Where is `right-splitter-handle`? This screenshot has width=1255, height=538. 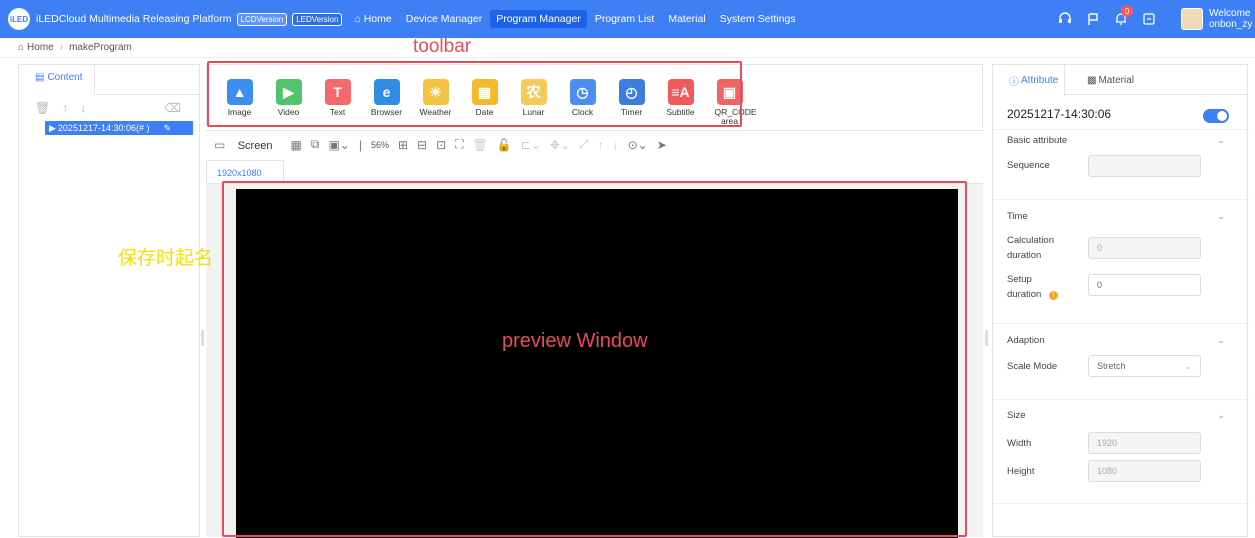 right-splitter-handle is located at coordinates (986, 338).